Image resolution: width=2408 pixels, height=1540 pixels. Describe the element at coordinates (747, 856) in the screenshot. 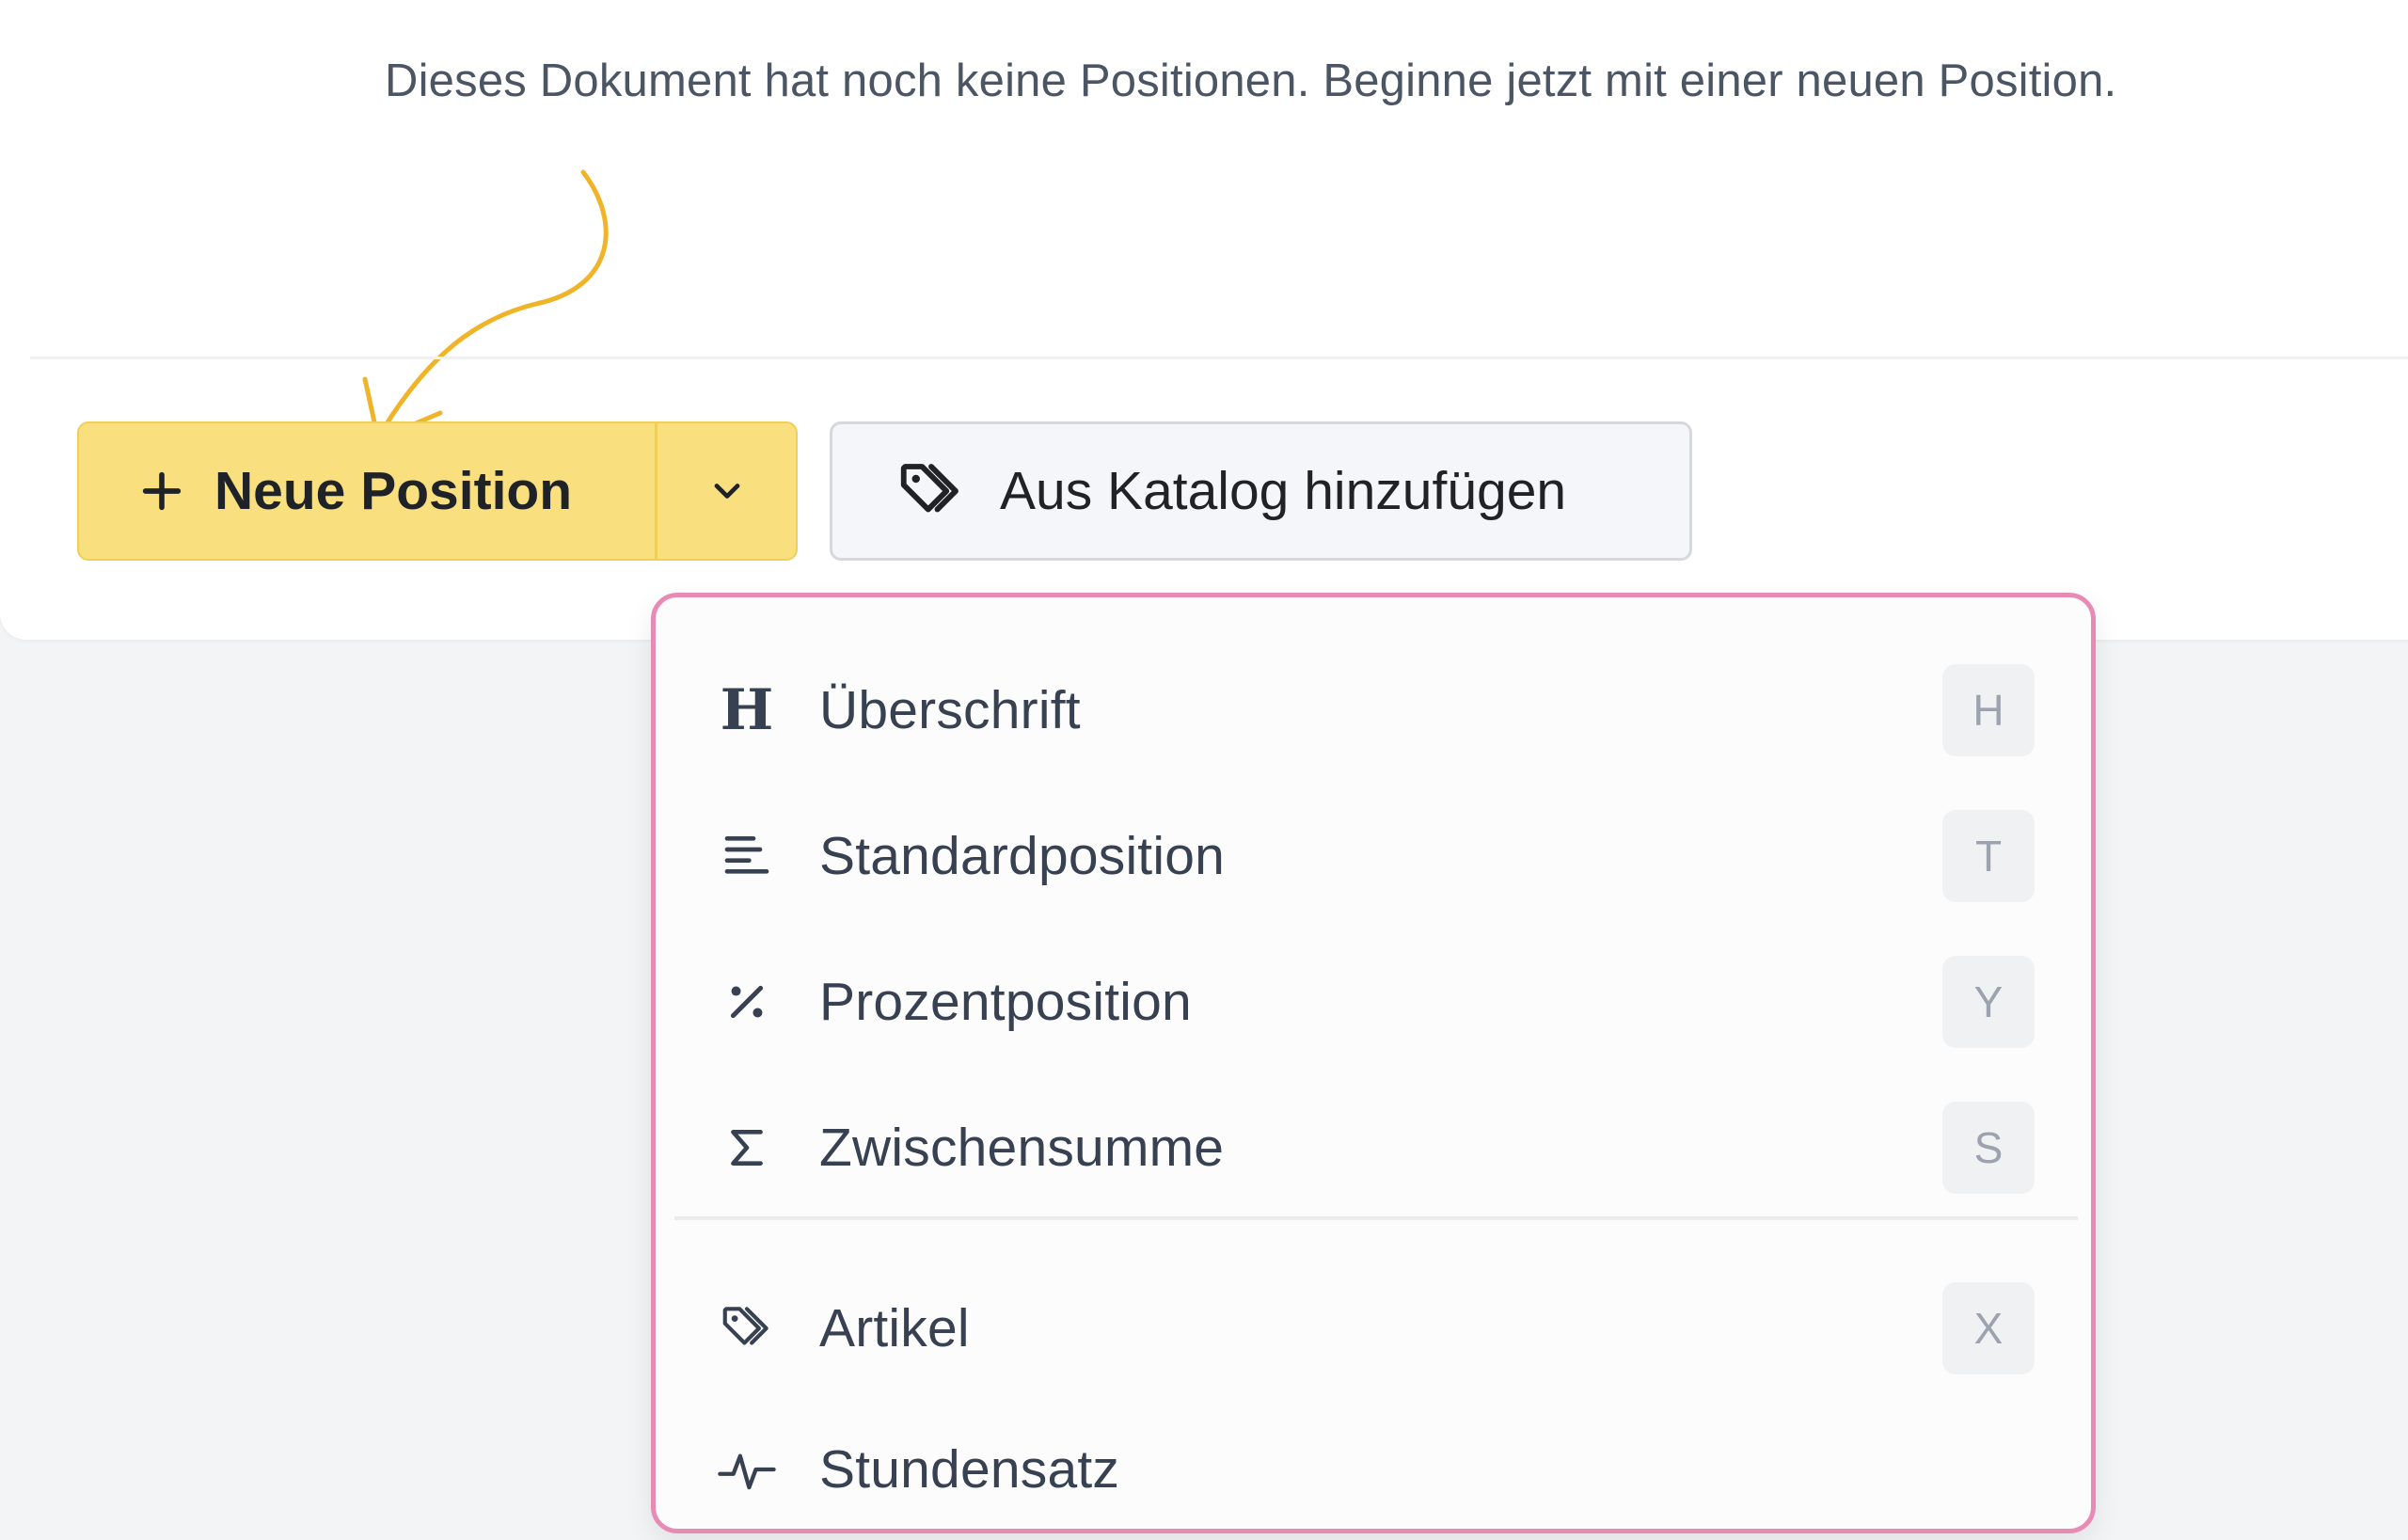

I see `text-lines-icon` at that location.